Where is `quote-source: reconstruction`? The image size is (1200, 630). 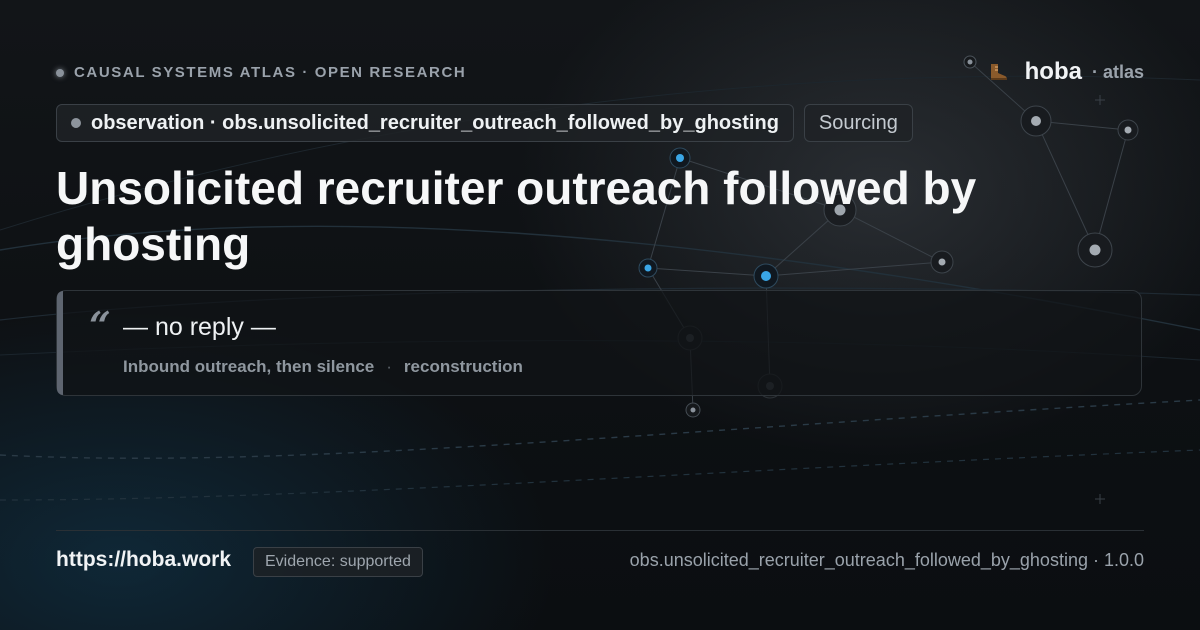
quote-source: reconstruction is located at coordinates (463, 366).